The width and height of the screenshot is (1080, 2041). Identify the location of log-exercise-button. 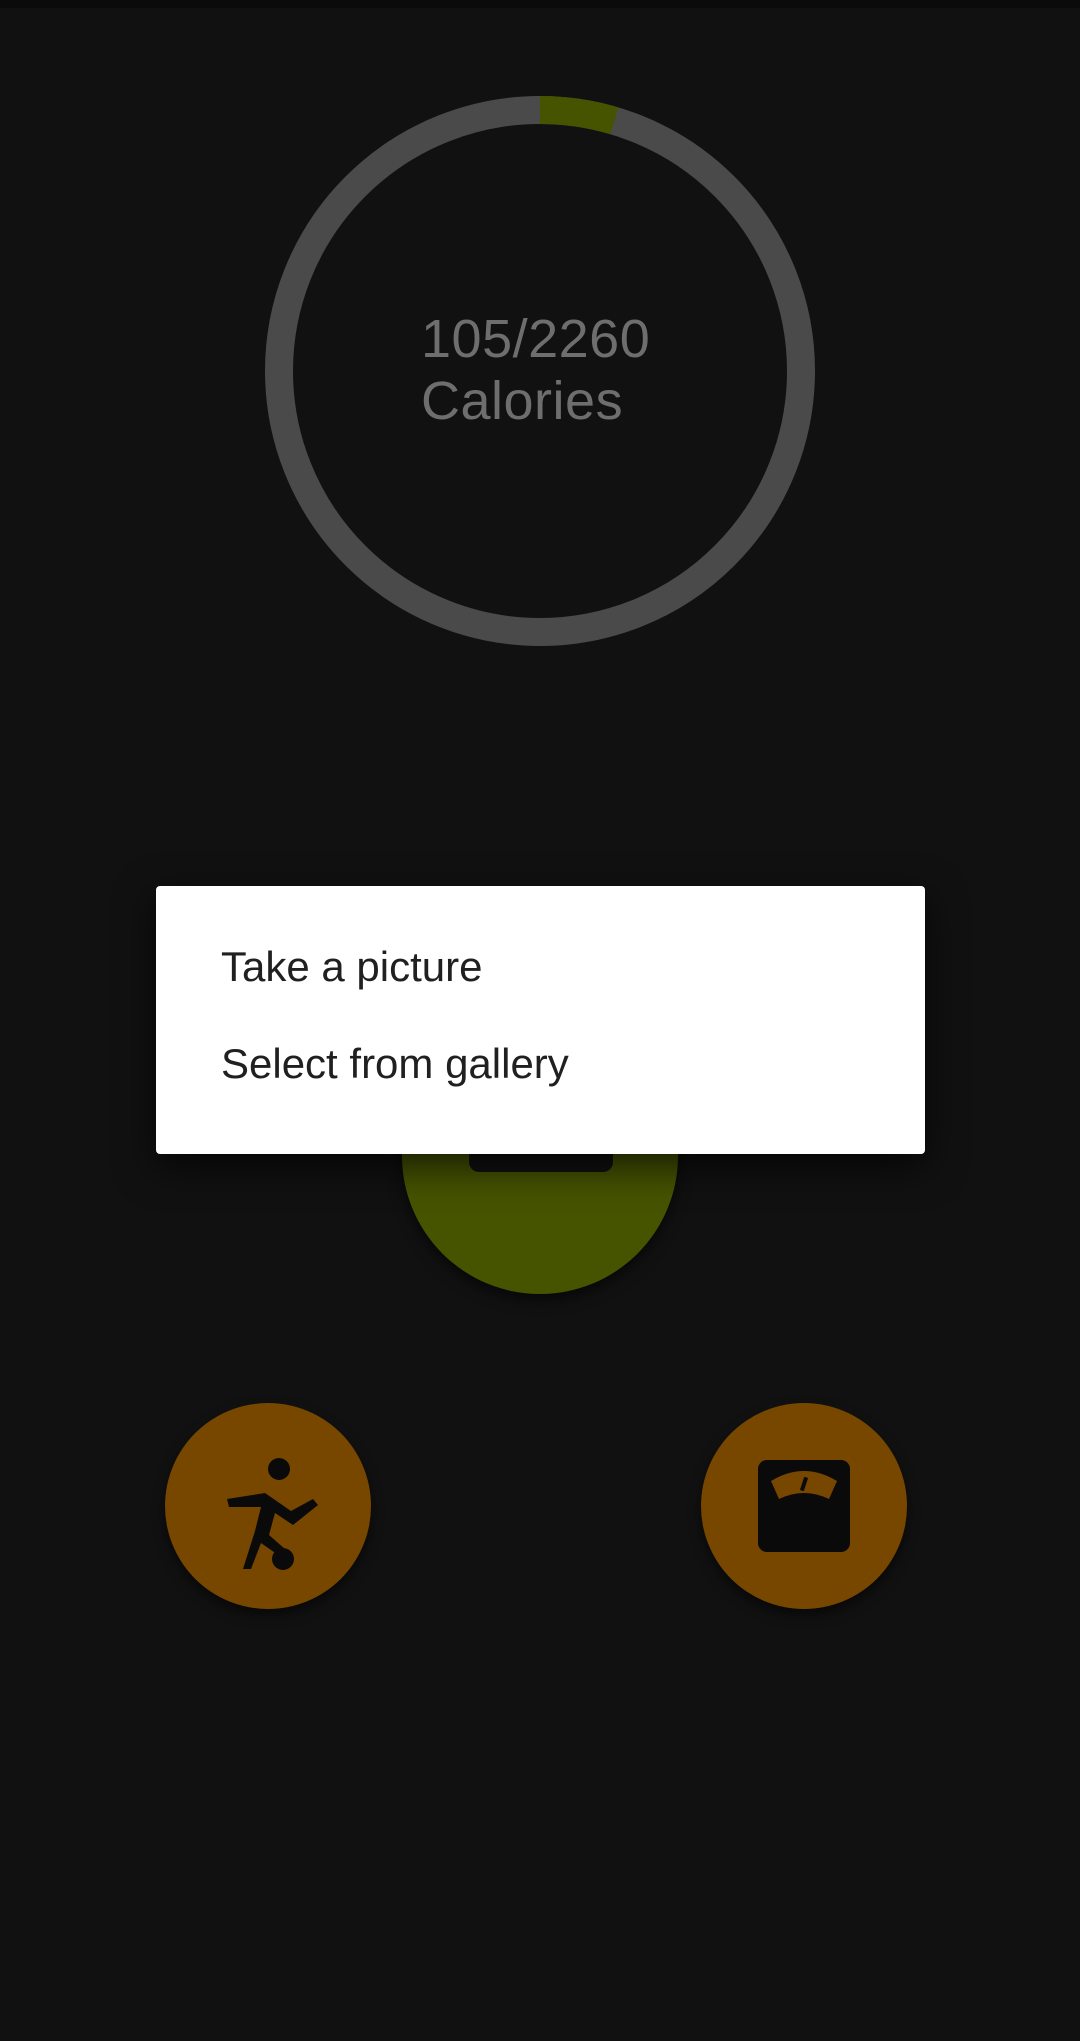
(268, 1506).